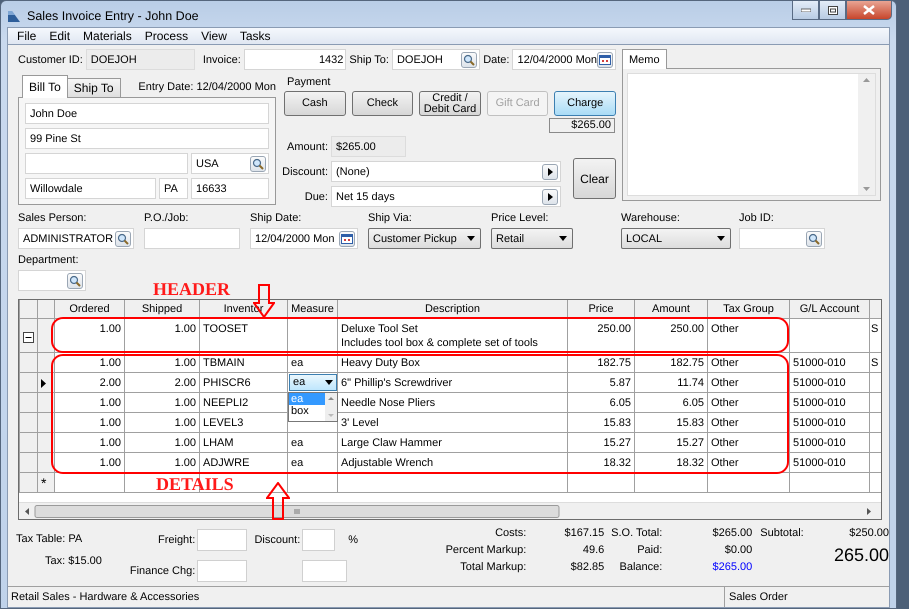 This screenshot has height=609, width=909. I want to click on tab: Memo, so click(644, 59).